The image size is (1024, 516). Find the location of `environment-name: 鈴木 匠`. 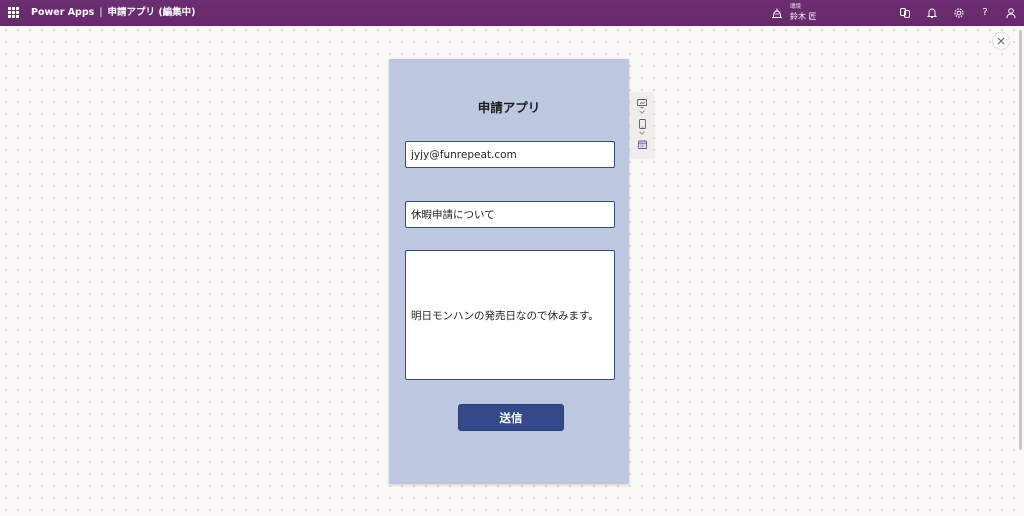

environment-name: 鈴木 匠 is located at coordinates (803, 16).